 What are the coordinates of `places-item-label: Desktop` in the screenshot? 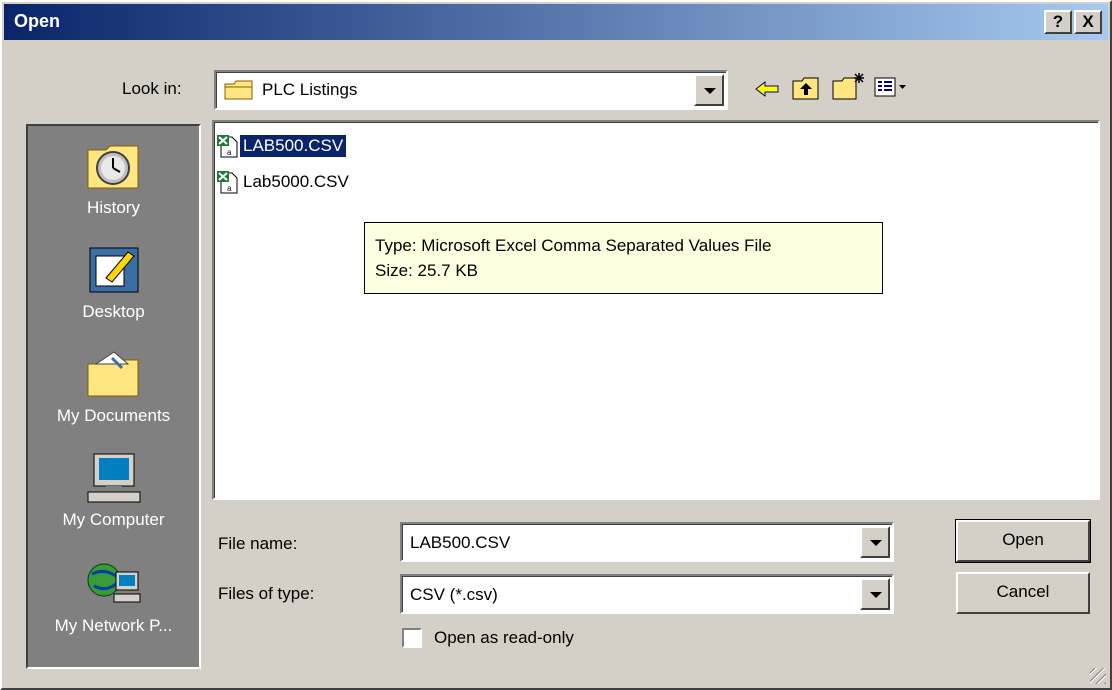 It's located at (113, 311).